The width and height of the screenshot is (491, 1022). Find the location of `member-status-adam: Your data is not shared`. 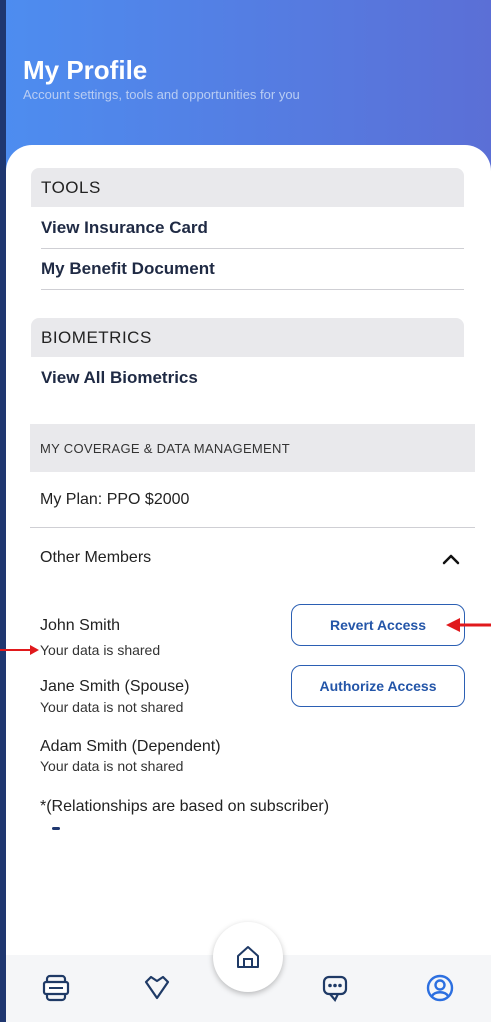

member-status-adam: Your data is not shared is located at coordinates (112, 766).